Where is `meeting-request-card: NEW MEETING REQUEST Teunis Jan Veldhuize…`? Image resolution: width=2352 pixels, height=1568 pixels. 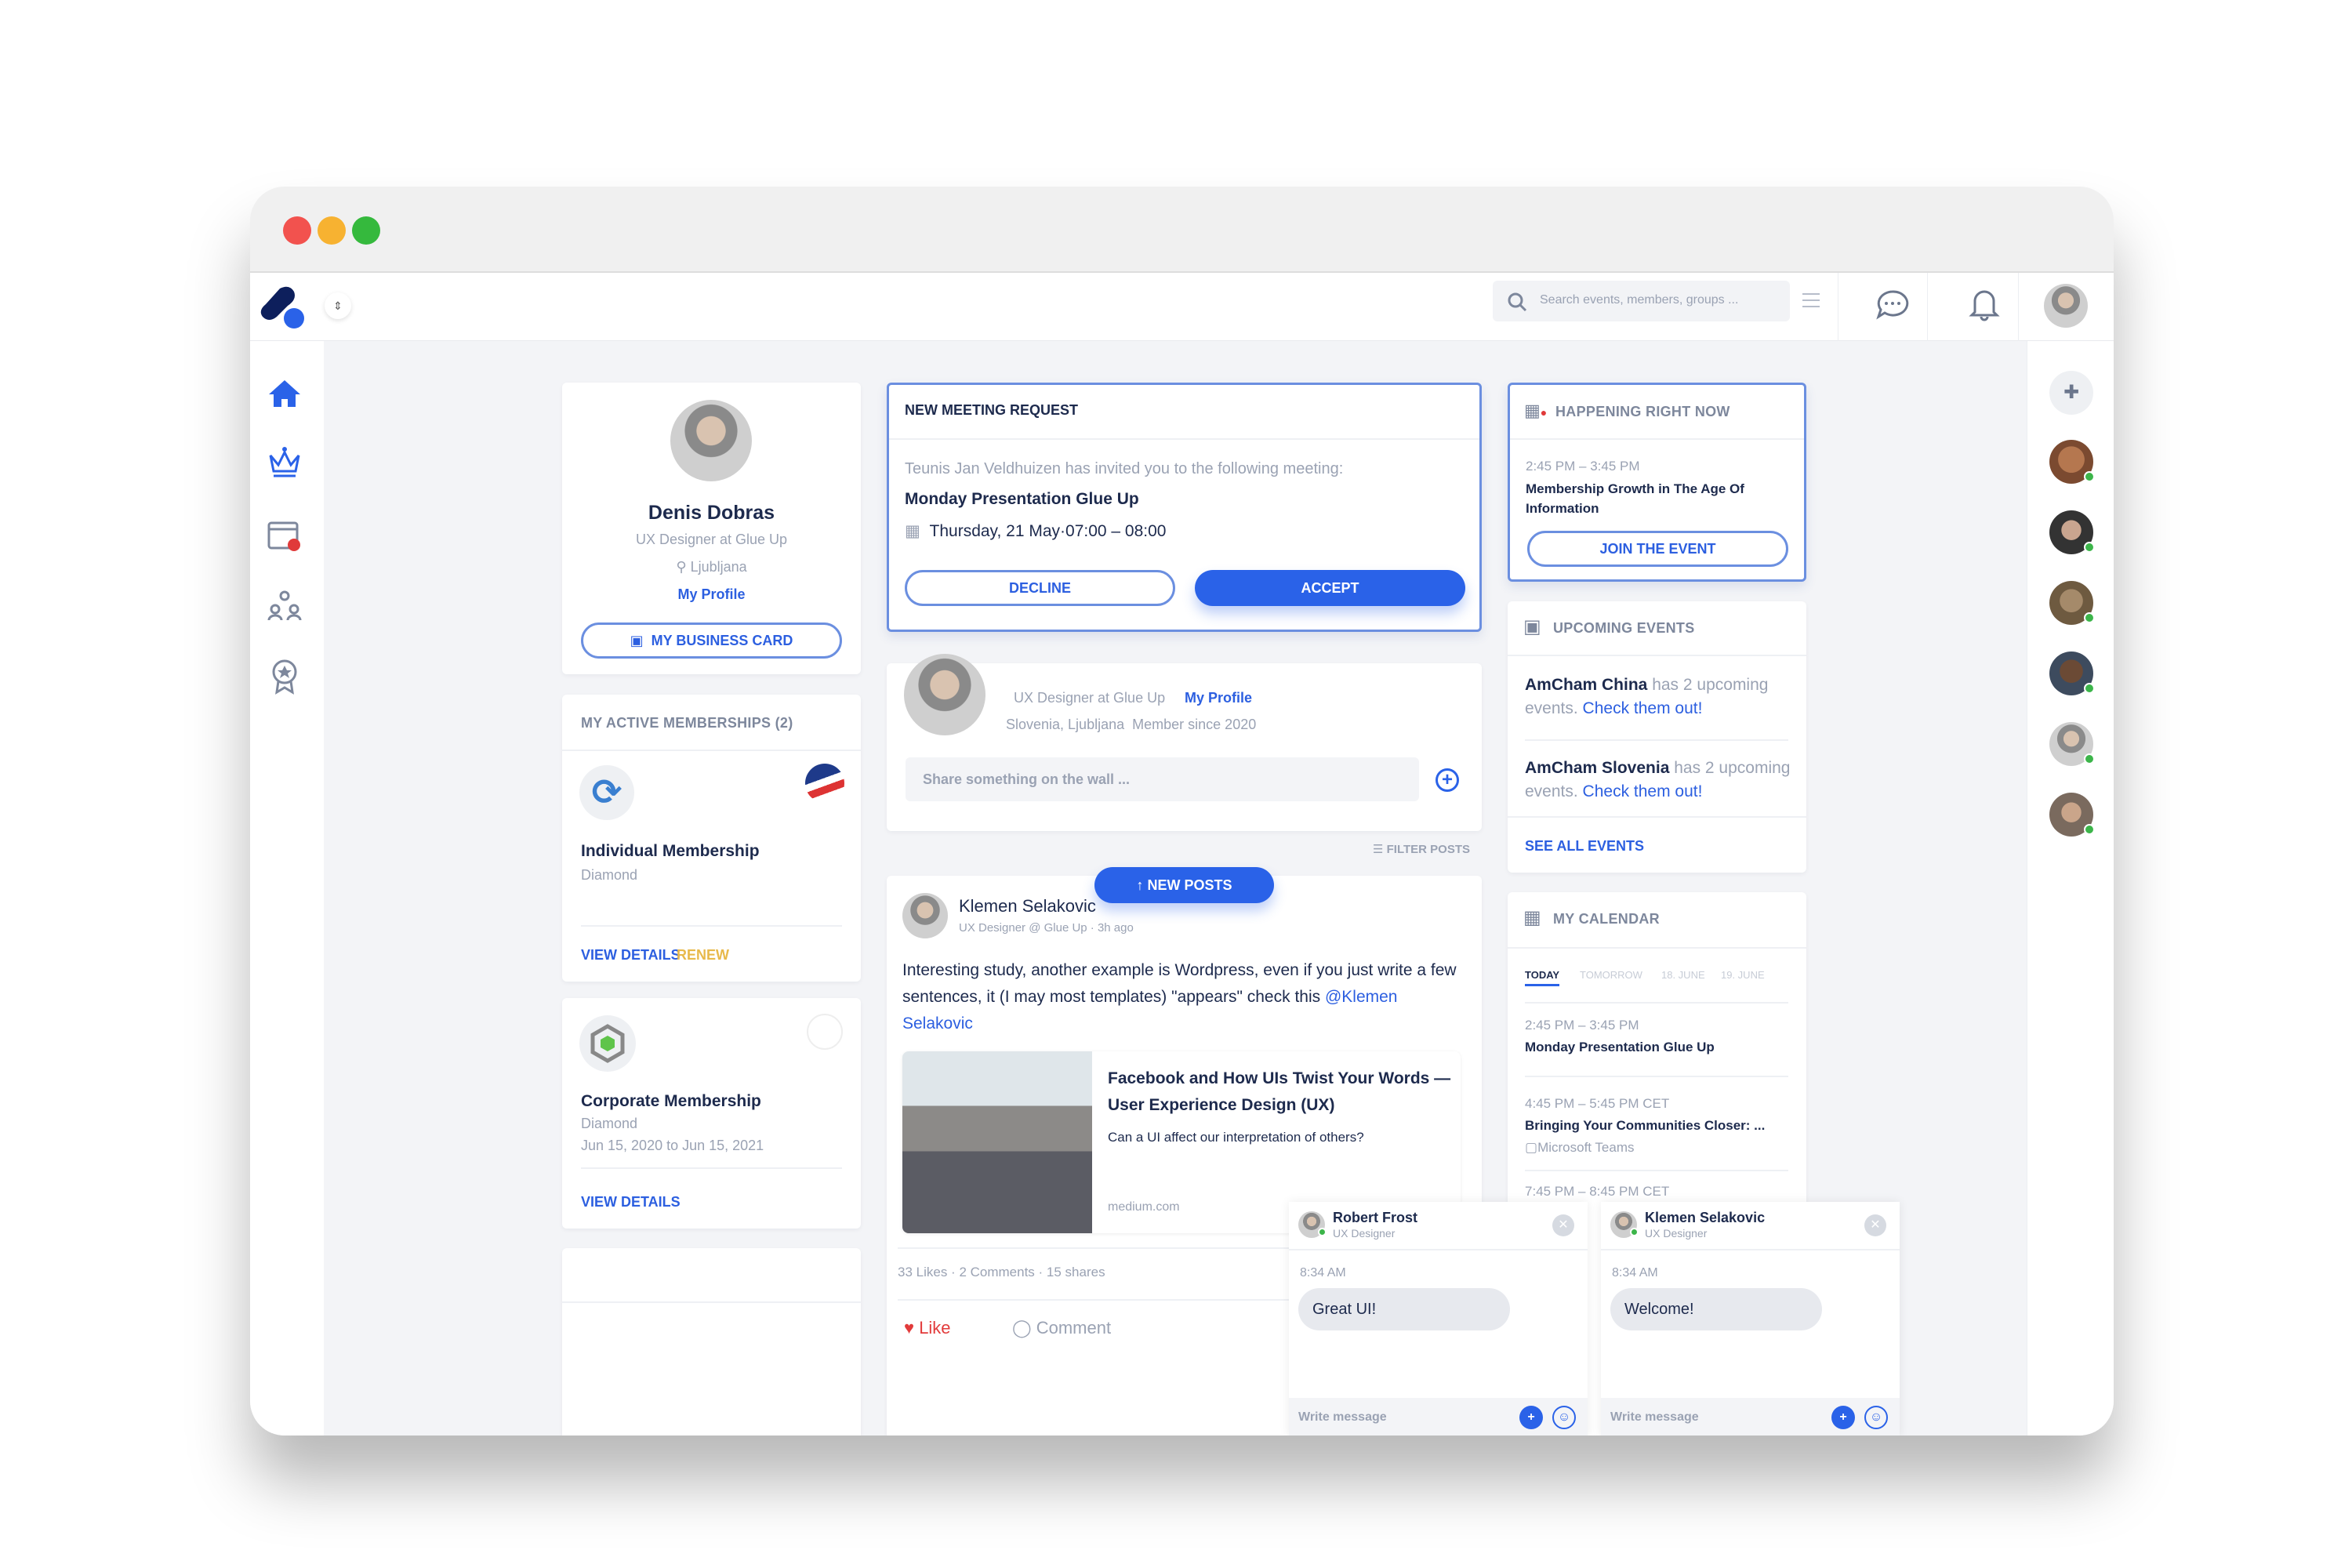
meeting-request-card: NEW MEETING REQUEST Teunis Jan Veldhuize… is located at coordinates (1184, 507).